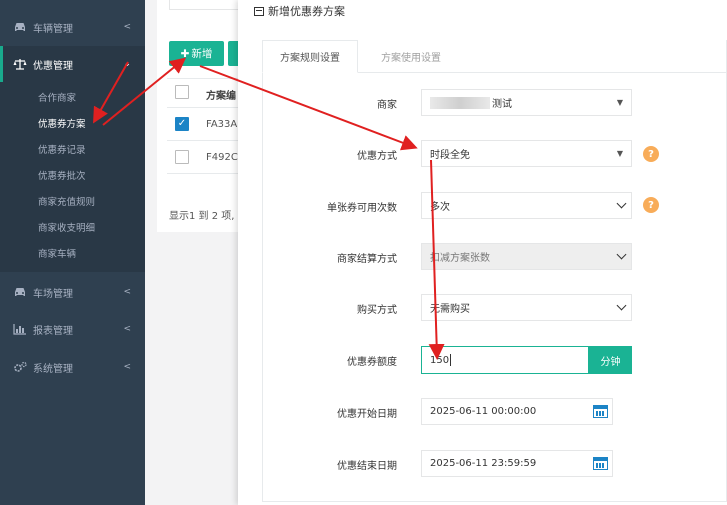  I want to click on table-cell-plan-id: F492C, so click(222, 157).